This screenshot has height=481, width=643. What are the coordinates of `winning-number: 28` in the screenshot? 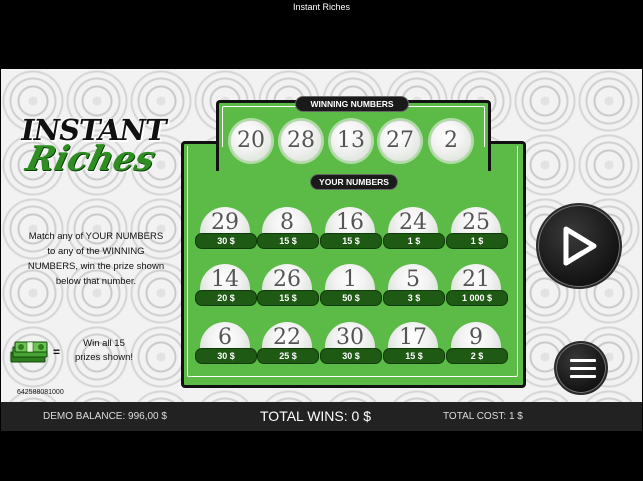 It's located at (301, 141).